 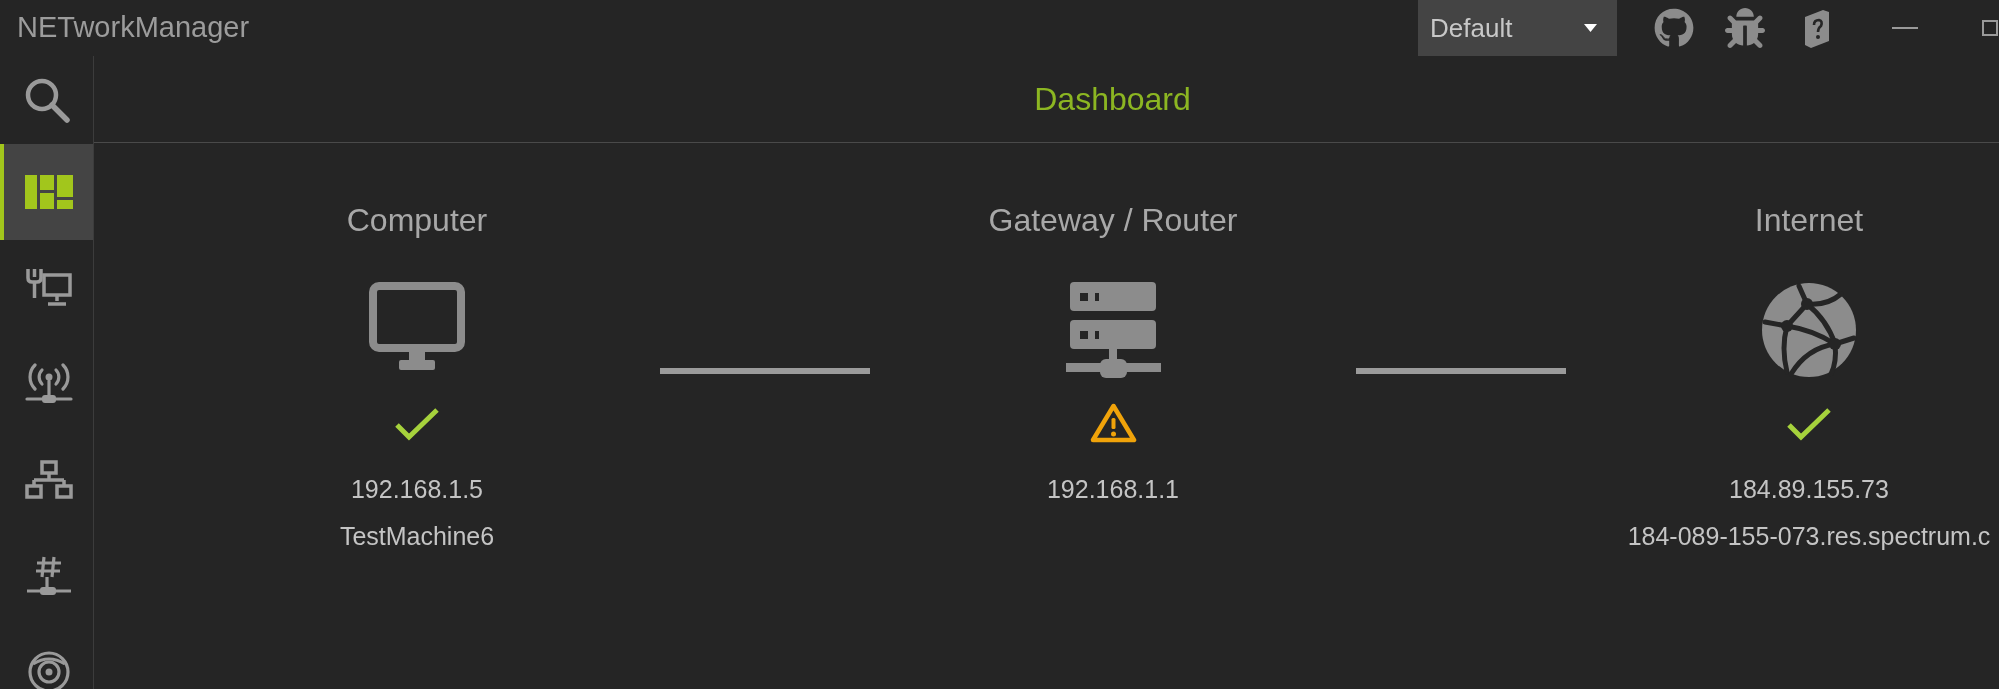 I want to click on node-title: Gateway / Router, so click(x=1113, y=220).